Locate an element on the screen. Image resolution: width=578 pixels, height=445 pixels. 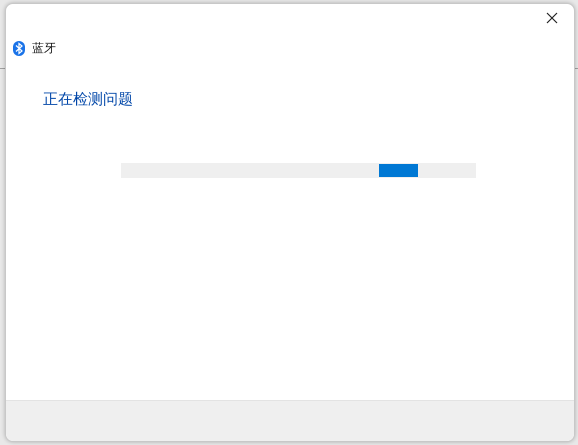
close-icon is located at coordinates (552, 18).